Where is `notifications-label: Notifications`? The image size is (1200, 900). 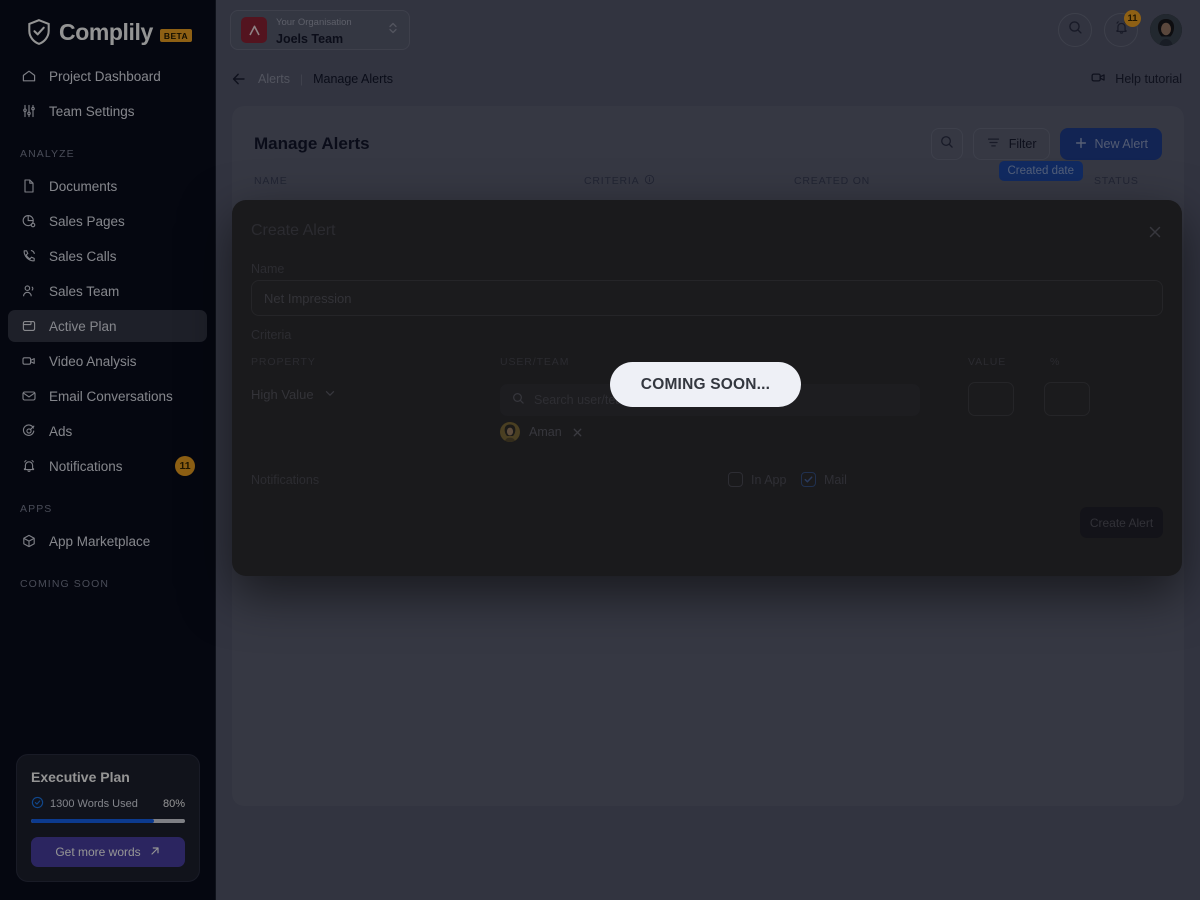
notifications-label: Notifications is located at coordinates (285, 480).